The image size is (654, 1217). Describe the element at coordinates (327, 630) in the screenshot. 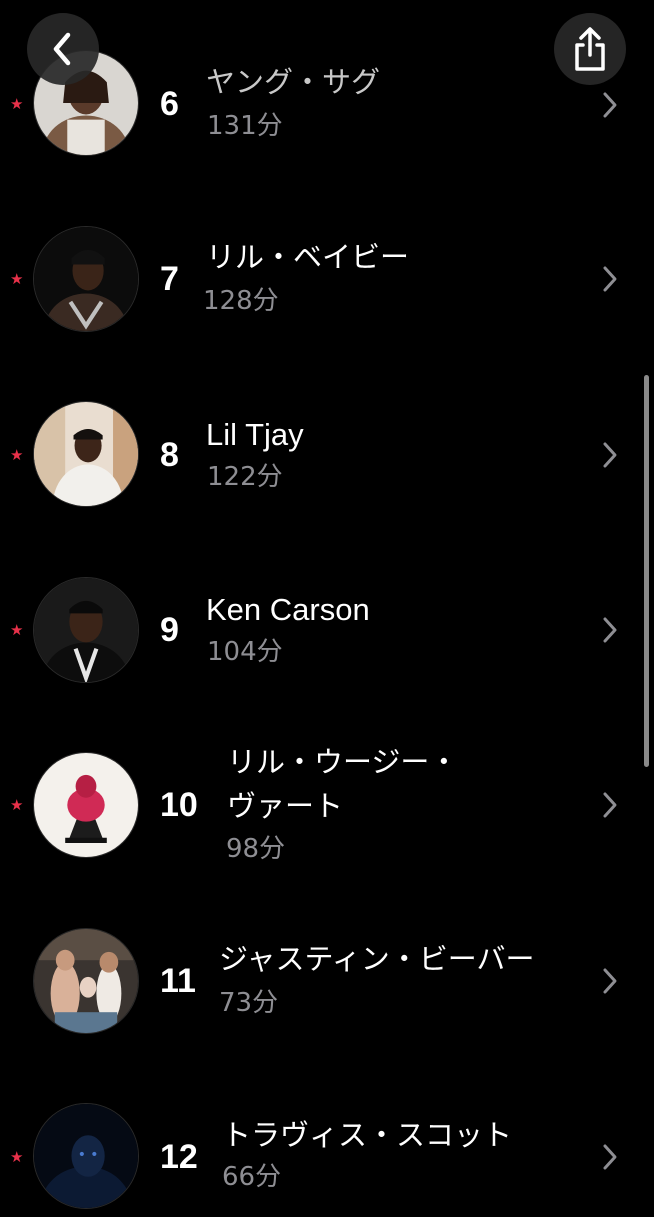

I see `artist-row-9: ★ 9 Ken Carson 104分` at that location.